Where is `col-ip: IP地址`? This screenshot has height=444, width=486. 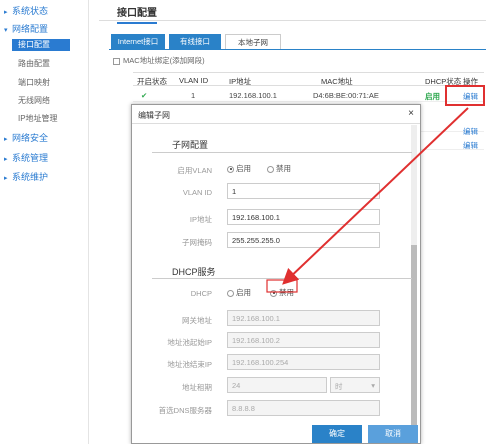 col-ip: IP地址 is located at coordinates (240, 81).